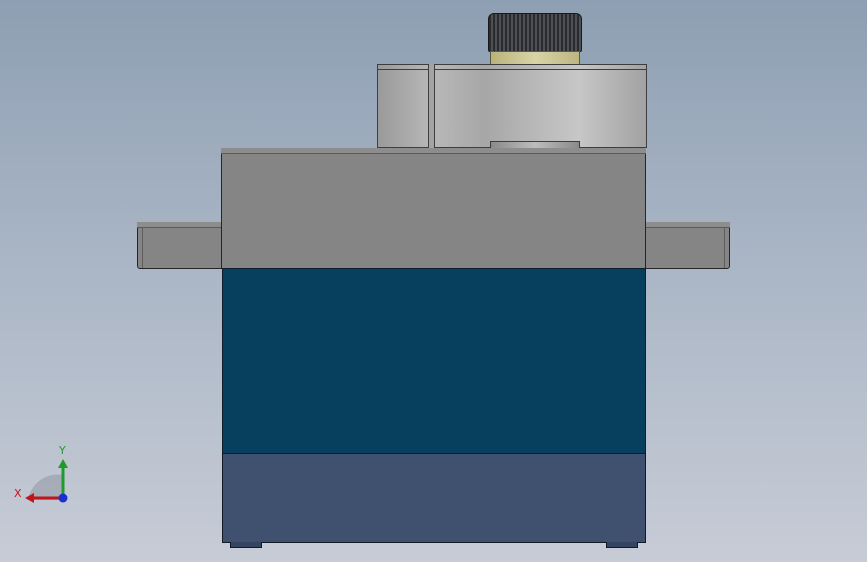 The width and height of the screenshot is (867, 562). I want to click on top-case, so click(433, 208).